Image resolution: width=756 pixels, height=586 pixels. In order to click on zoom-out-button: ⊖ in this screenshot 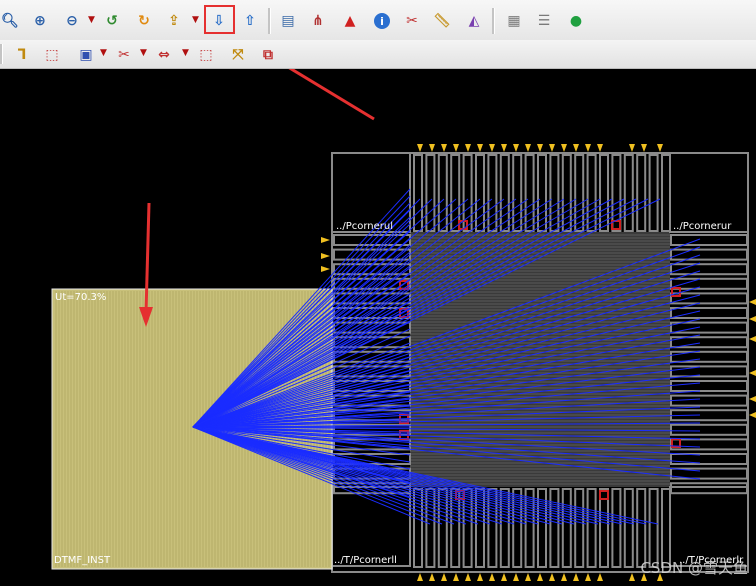, I will do `click(72, 21)`.